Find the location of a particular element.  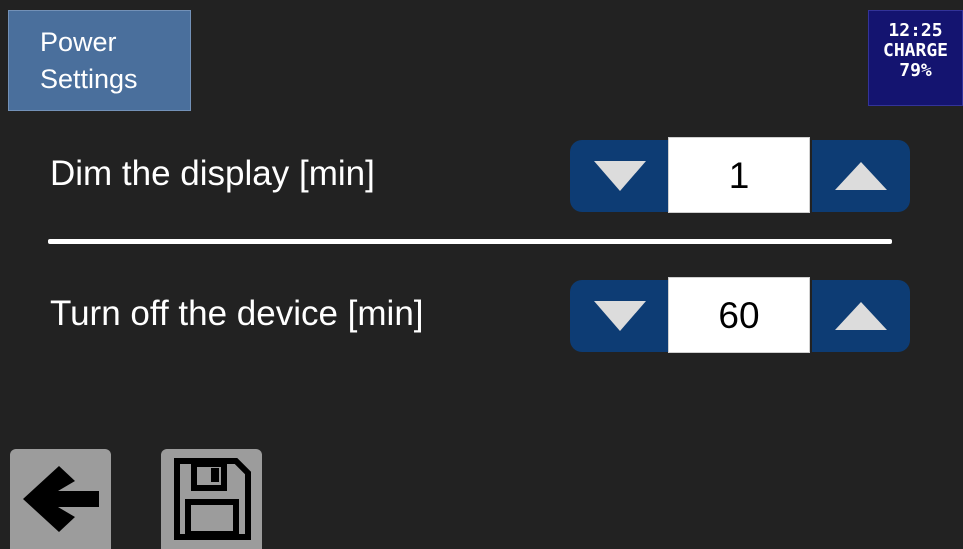

setting-row-turn-off-device: Turn off the device [min] 60 is located at coordinates (481, 315).